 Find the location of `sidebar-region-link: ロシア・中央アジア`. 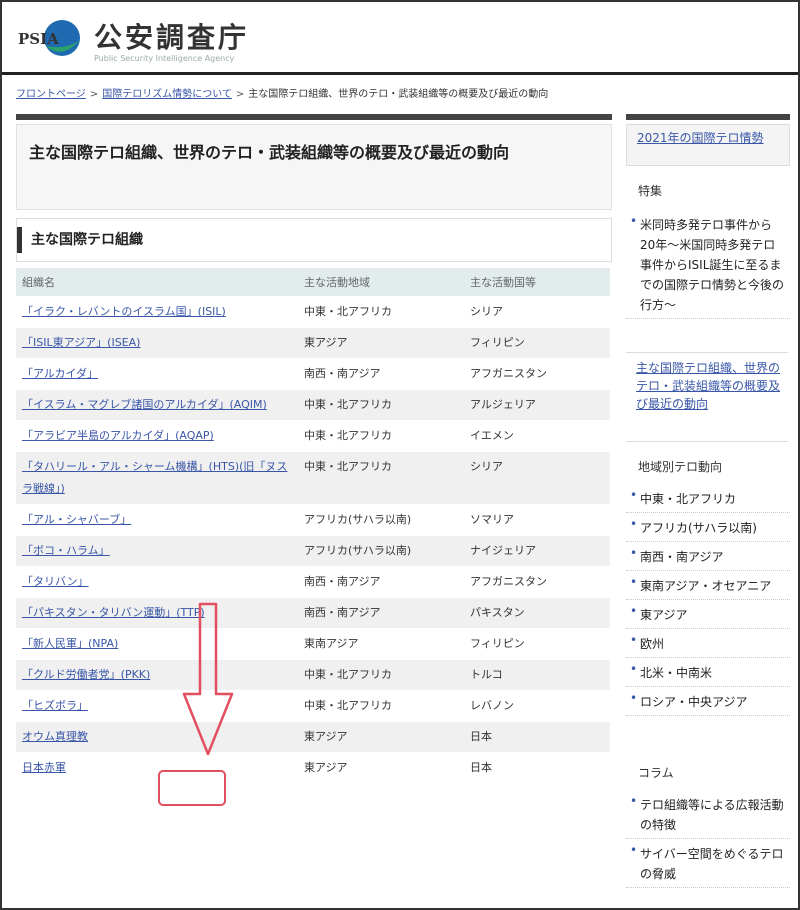

sidebar-region-link: ロシア・中央アジア is located at coordinates (694, 702).